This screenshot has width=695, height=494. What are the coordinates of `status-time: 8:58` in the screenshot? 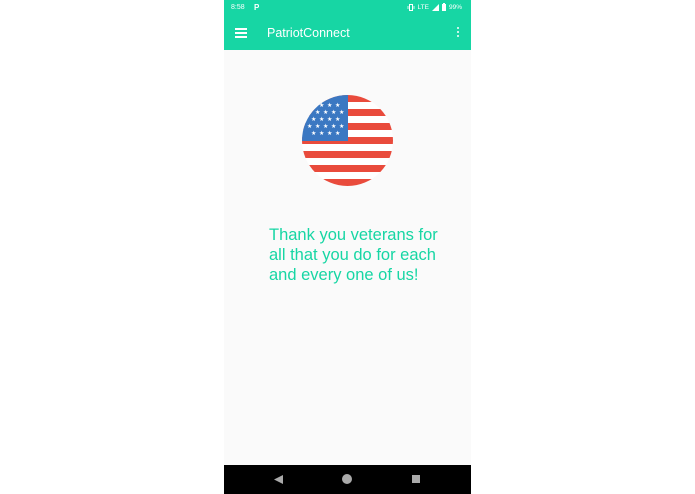 It's located at (238, 7).